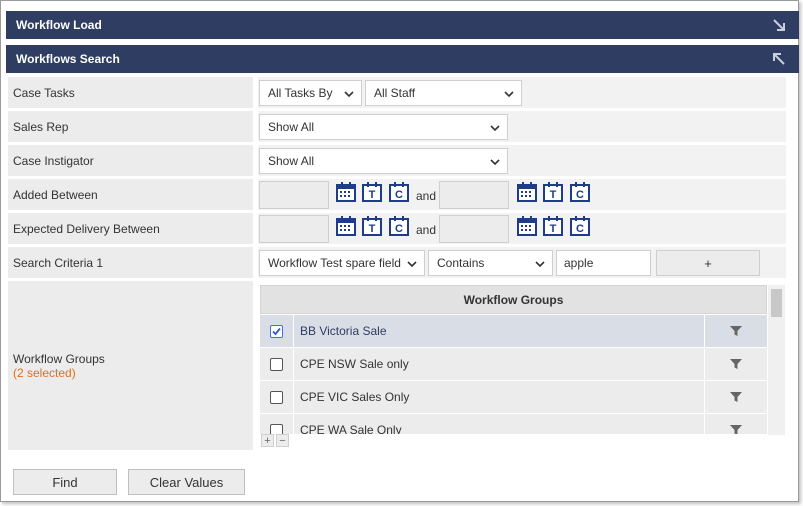 The height and width of the screenshot is (506, 803). What do you see at coordinates (186, 482) in the screenshot?
I see `clear-values-button: Clear Values` at bounding box center [186, 482].